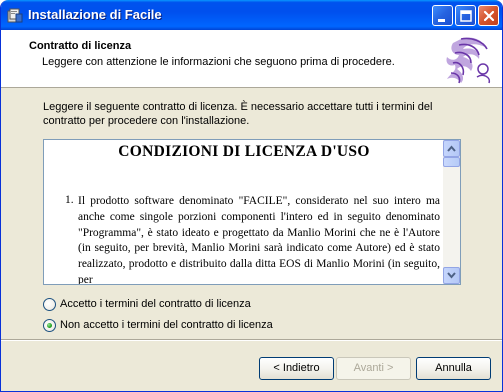  I want to click on maximize-button, so click(465, 15).